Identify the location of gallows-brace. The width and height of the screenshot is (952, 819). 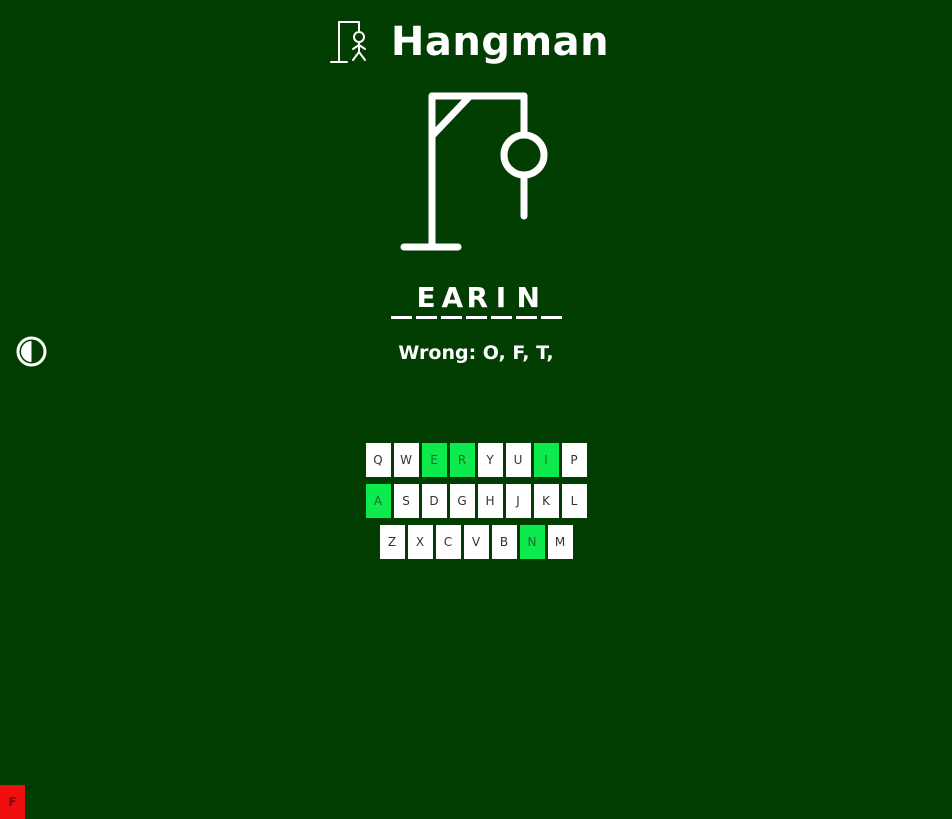
(451, 116).